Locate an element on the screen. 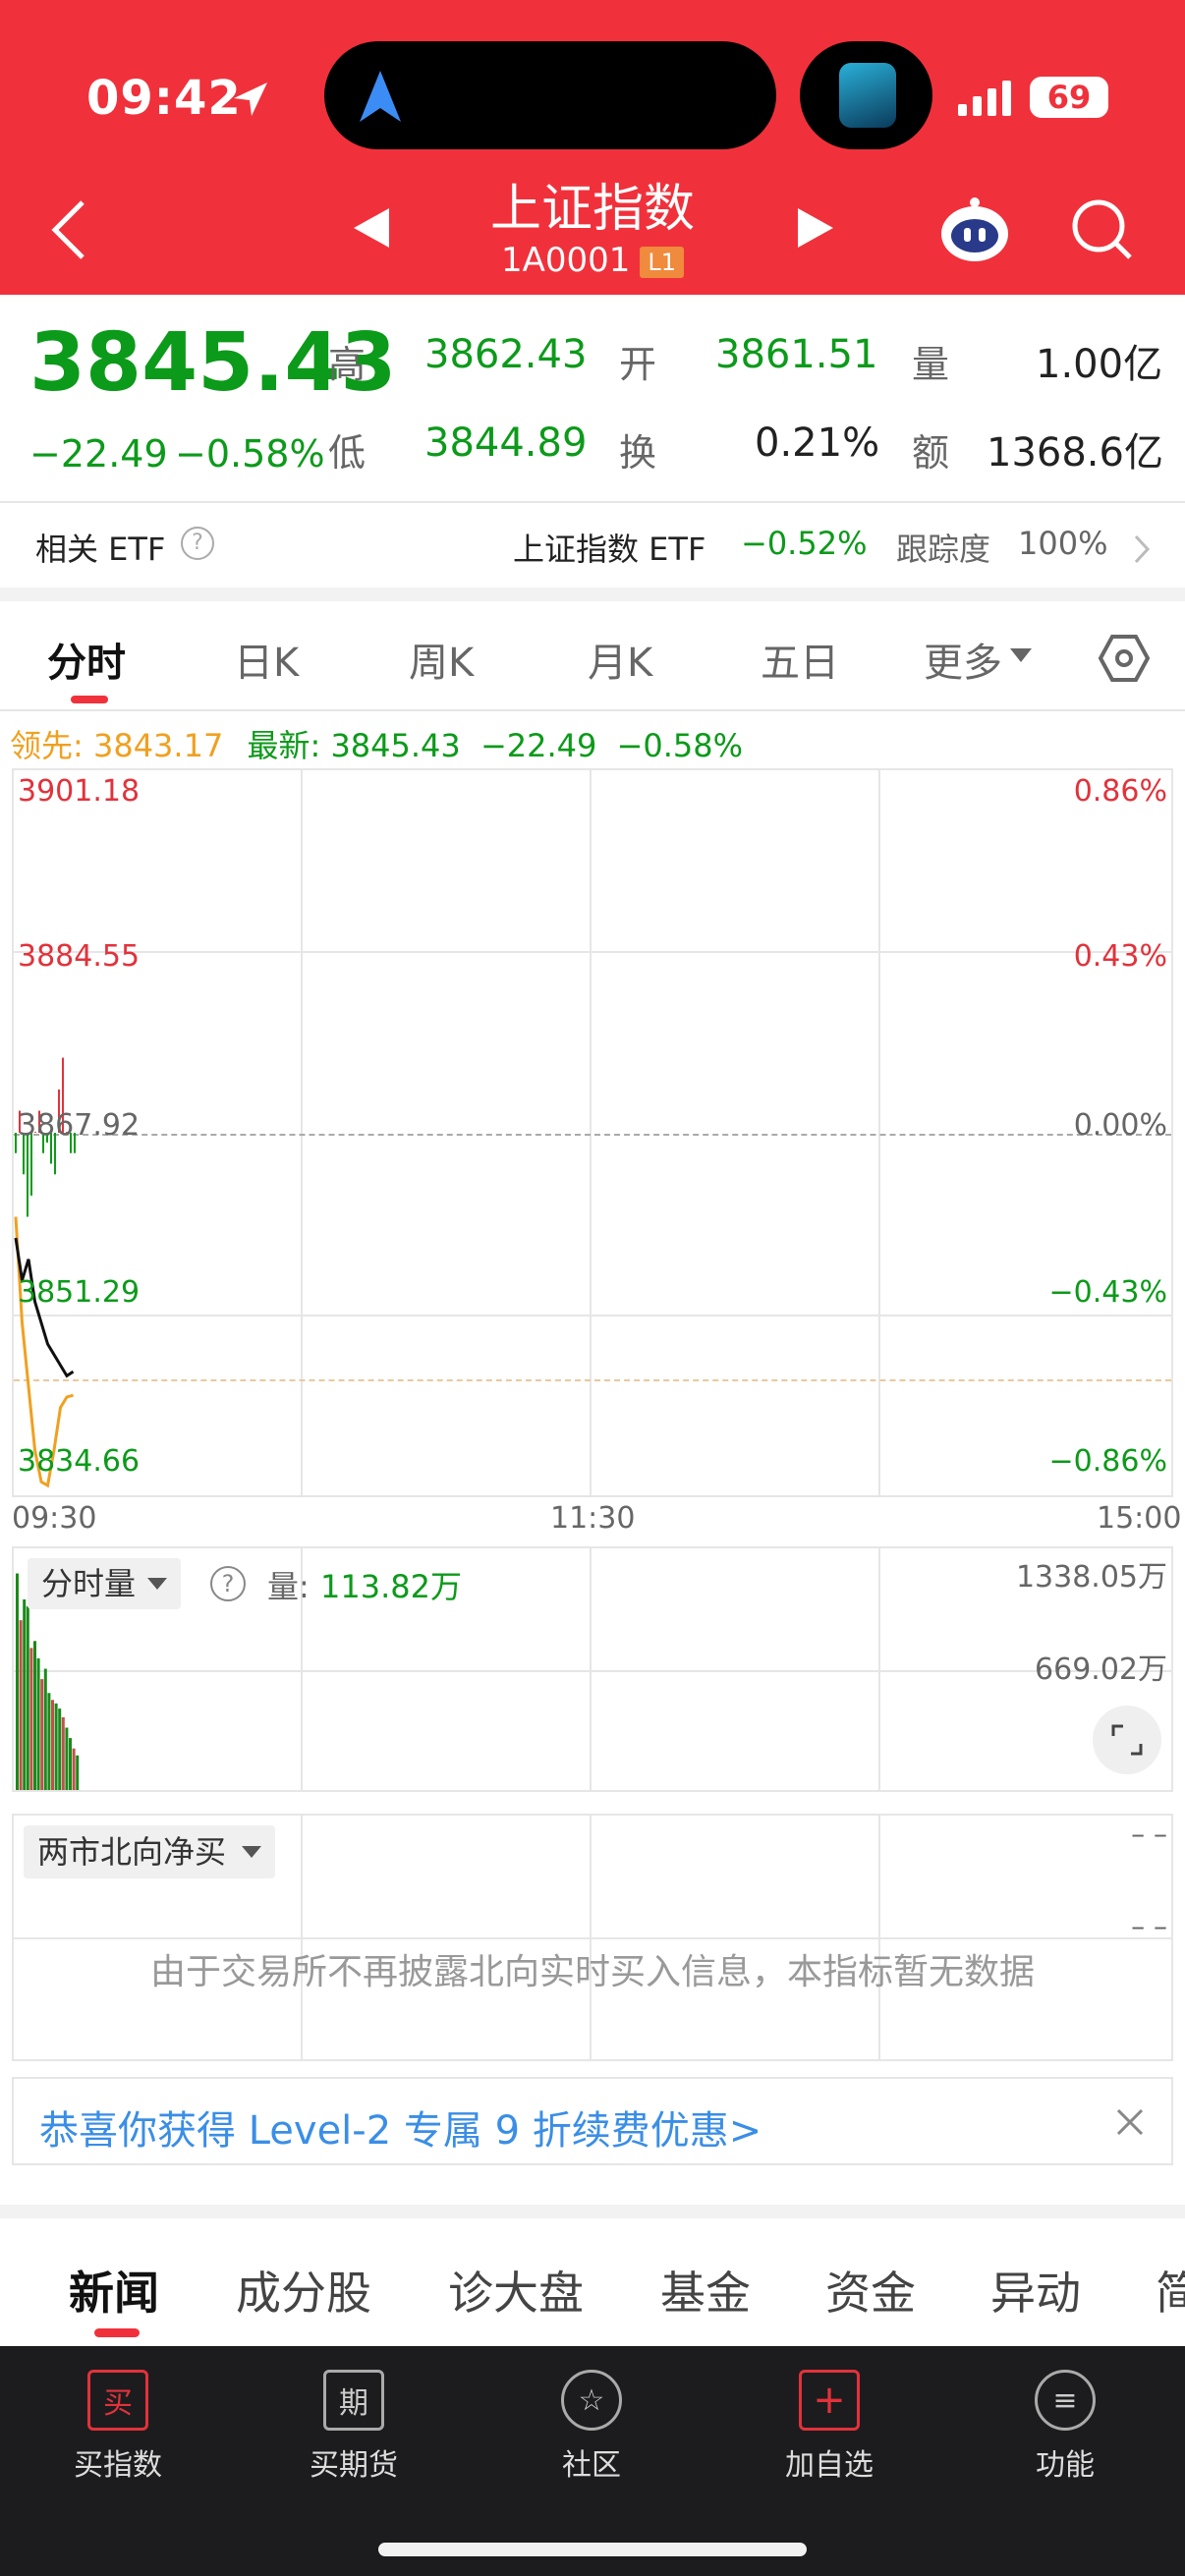 The width and height of the screenshot is (1185, 2576). bottom-action-bar: 买 买指数 期 买期货 ☆ 社区 + 加自选 ≡ 功能 is located at coordinates (592, 2461).